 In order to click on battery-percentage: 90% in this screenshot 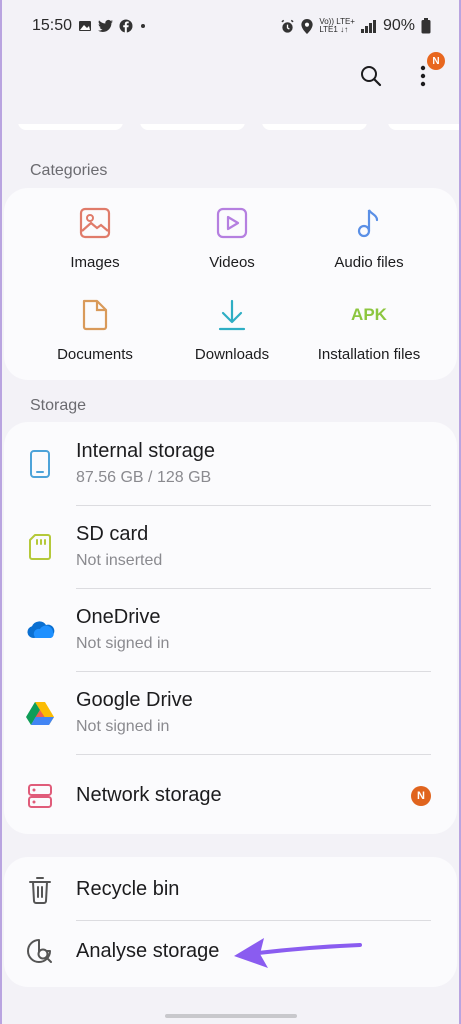, I will do `click(398, 25)`.